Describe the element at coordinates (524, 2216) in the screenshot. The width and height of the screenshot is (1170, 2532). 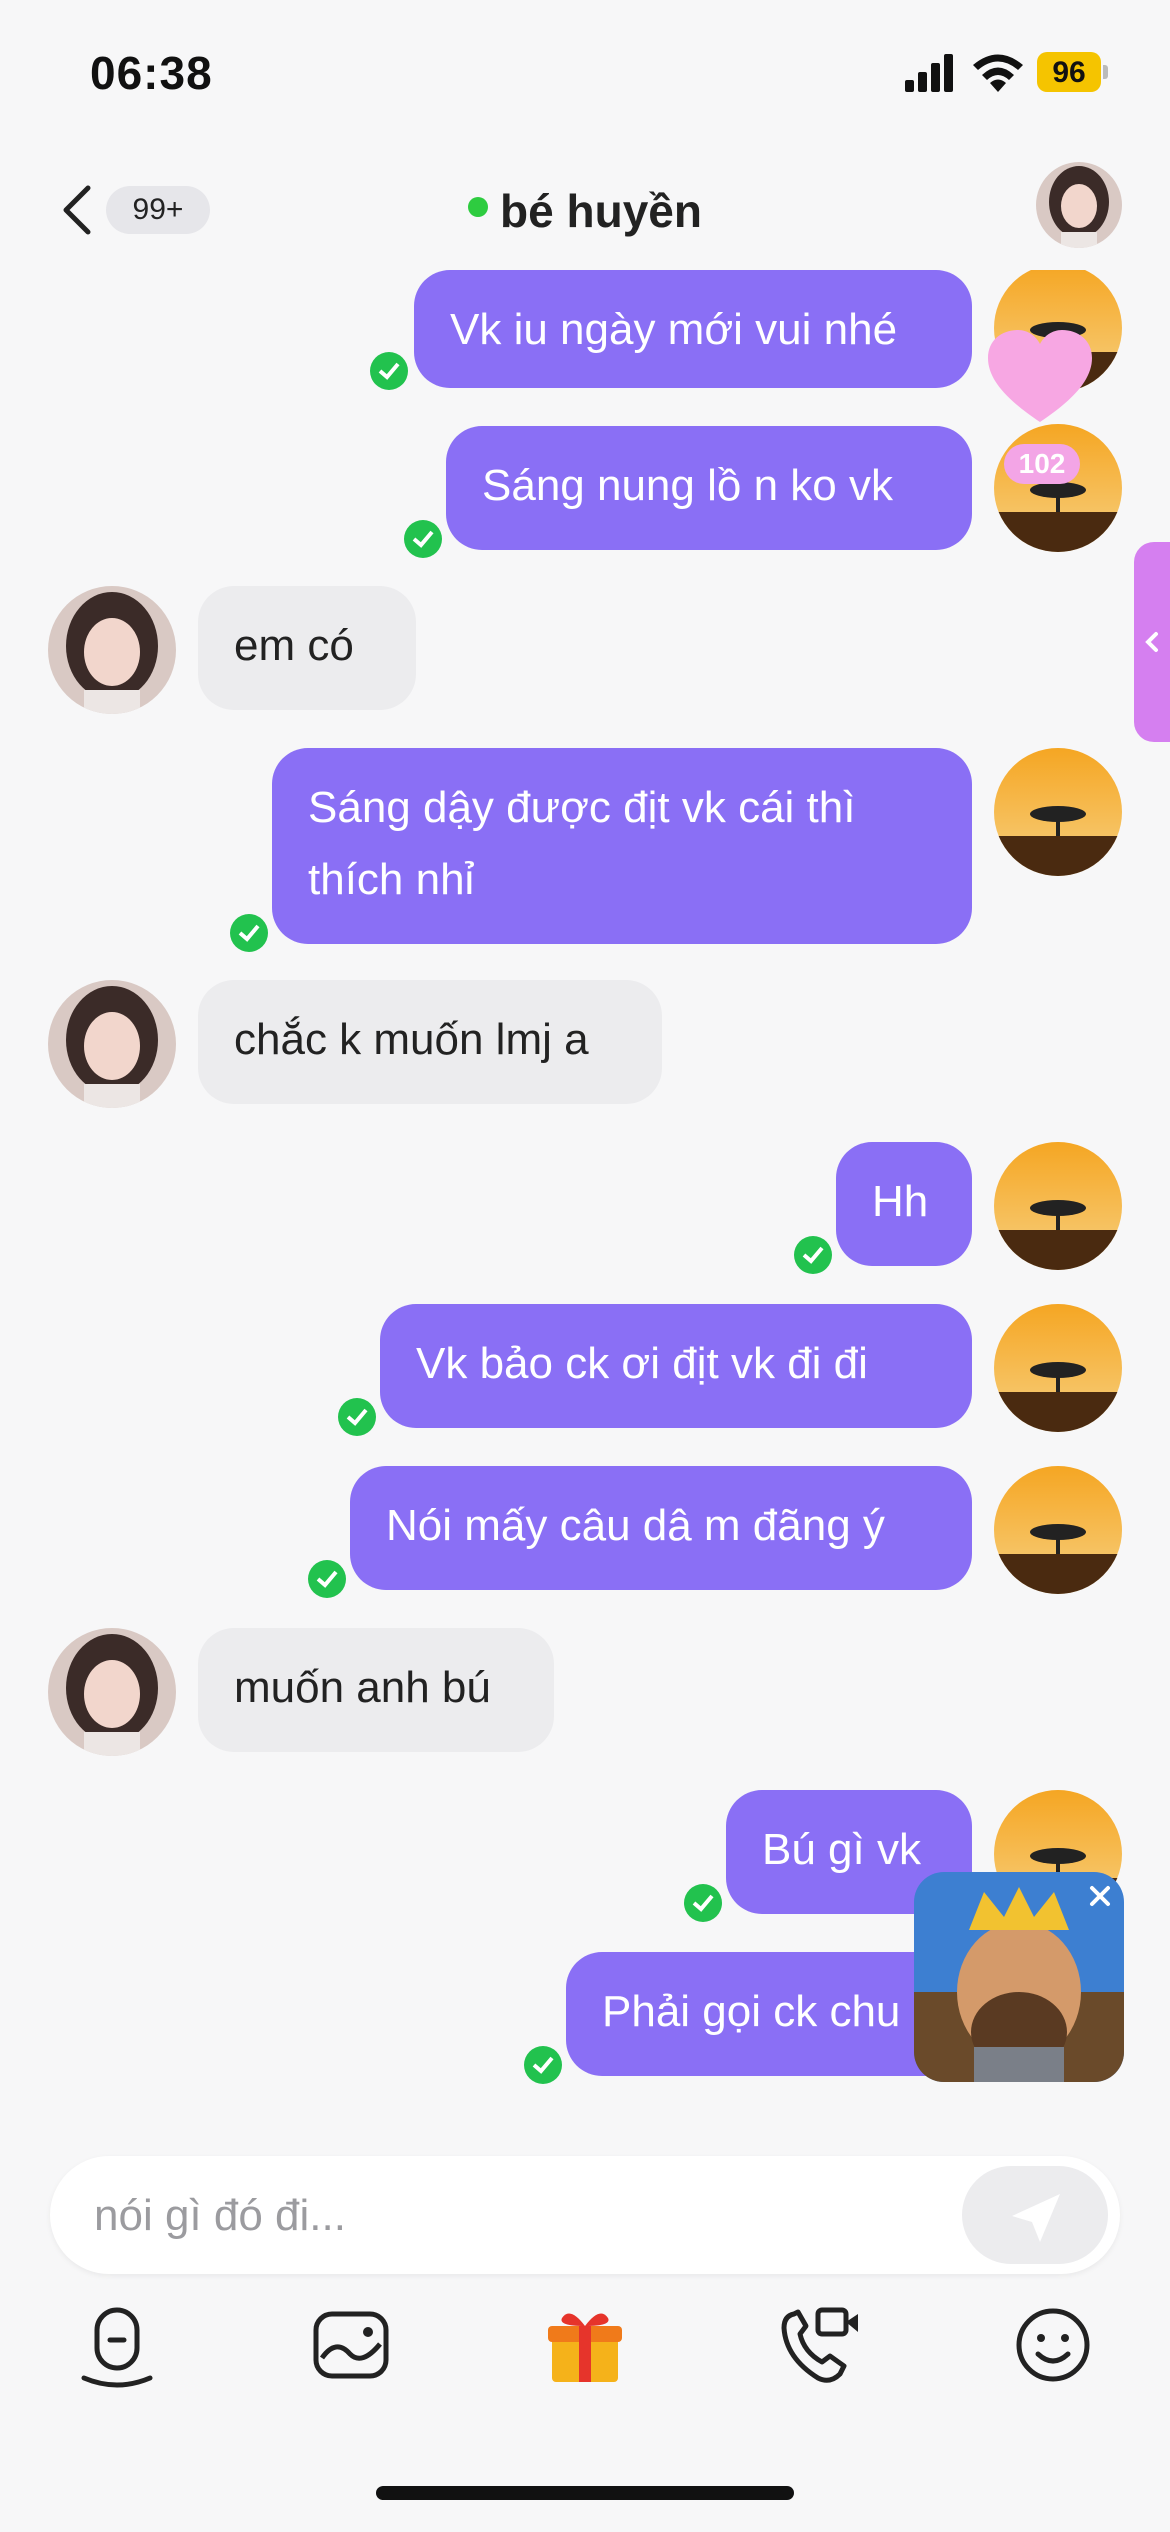
I see `message-input` at that location.